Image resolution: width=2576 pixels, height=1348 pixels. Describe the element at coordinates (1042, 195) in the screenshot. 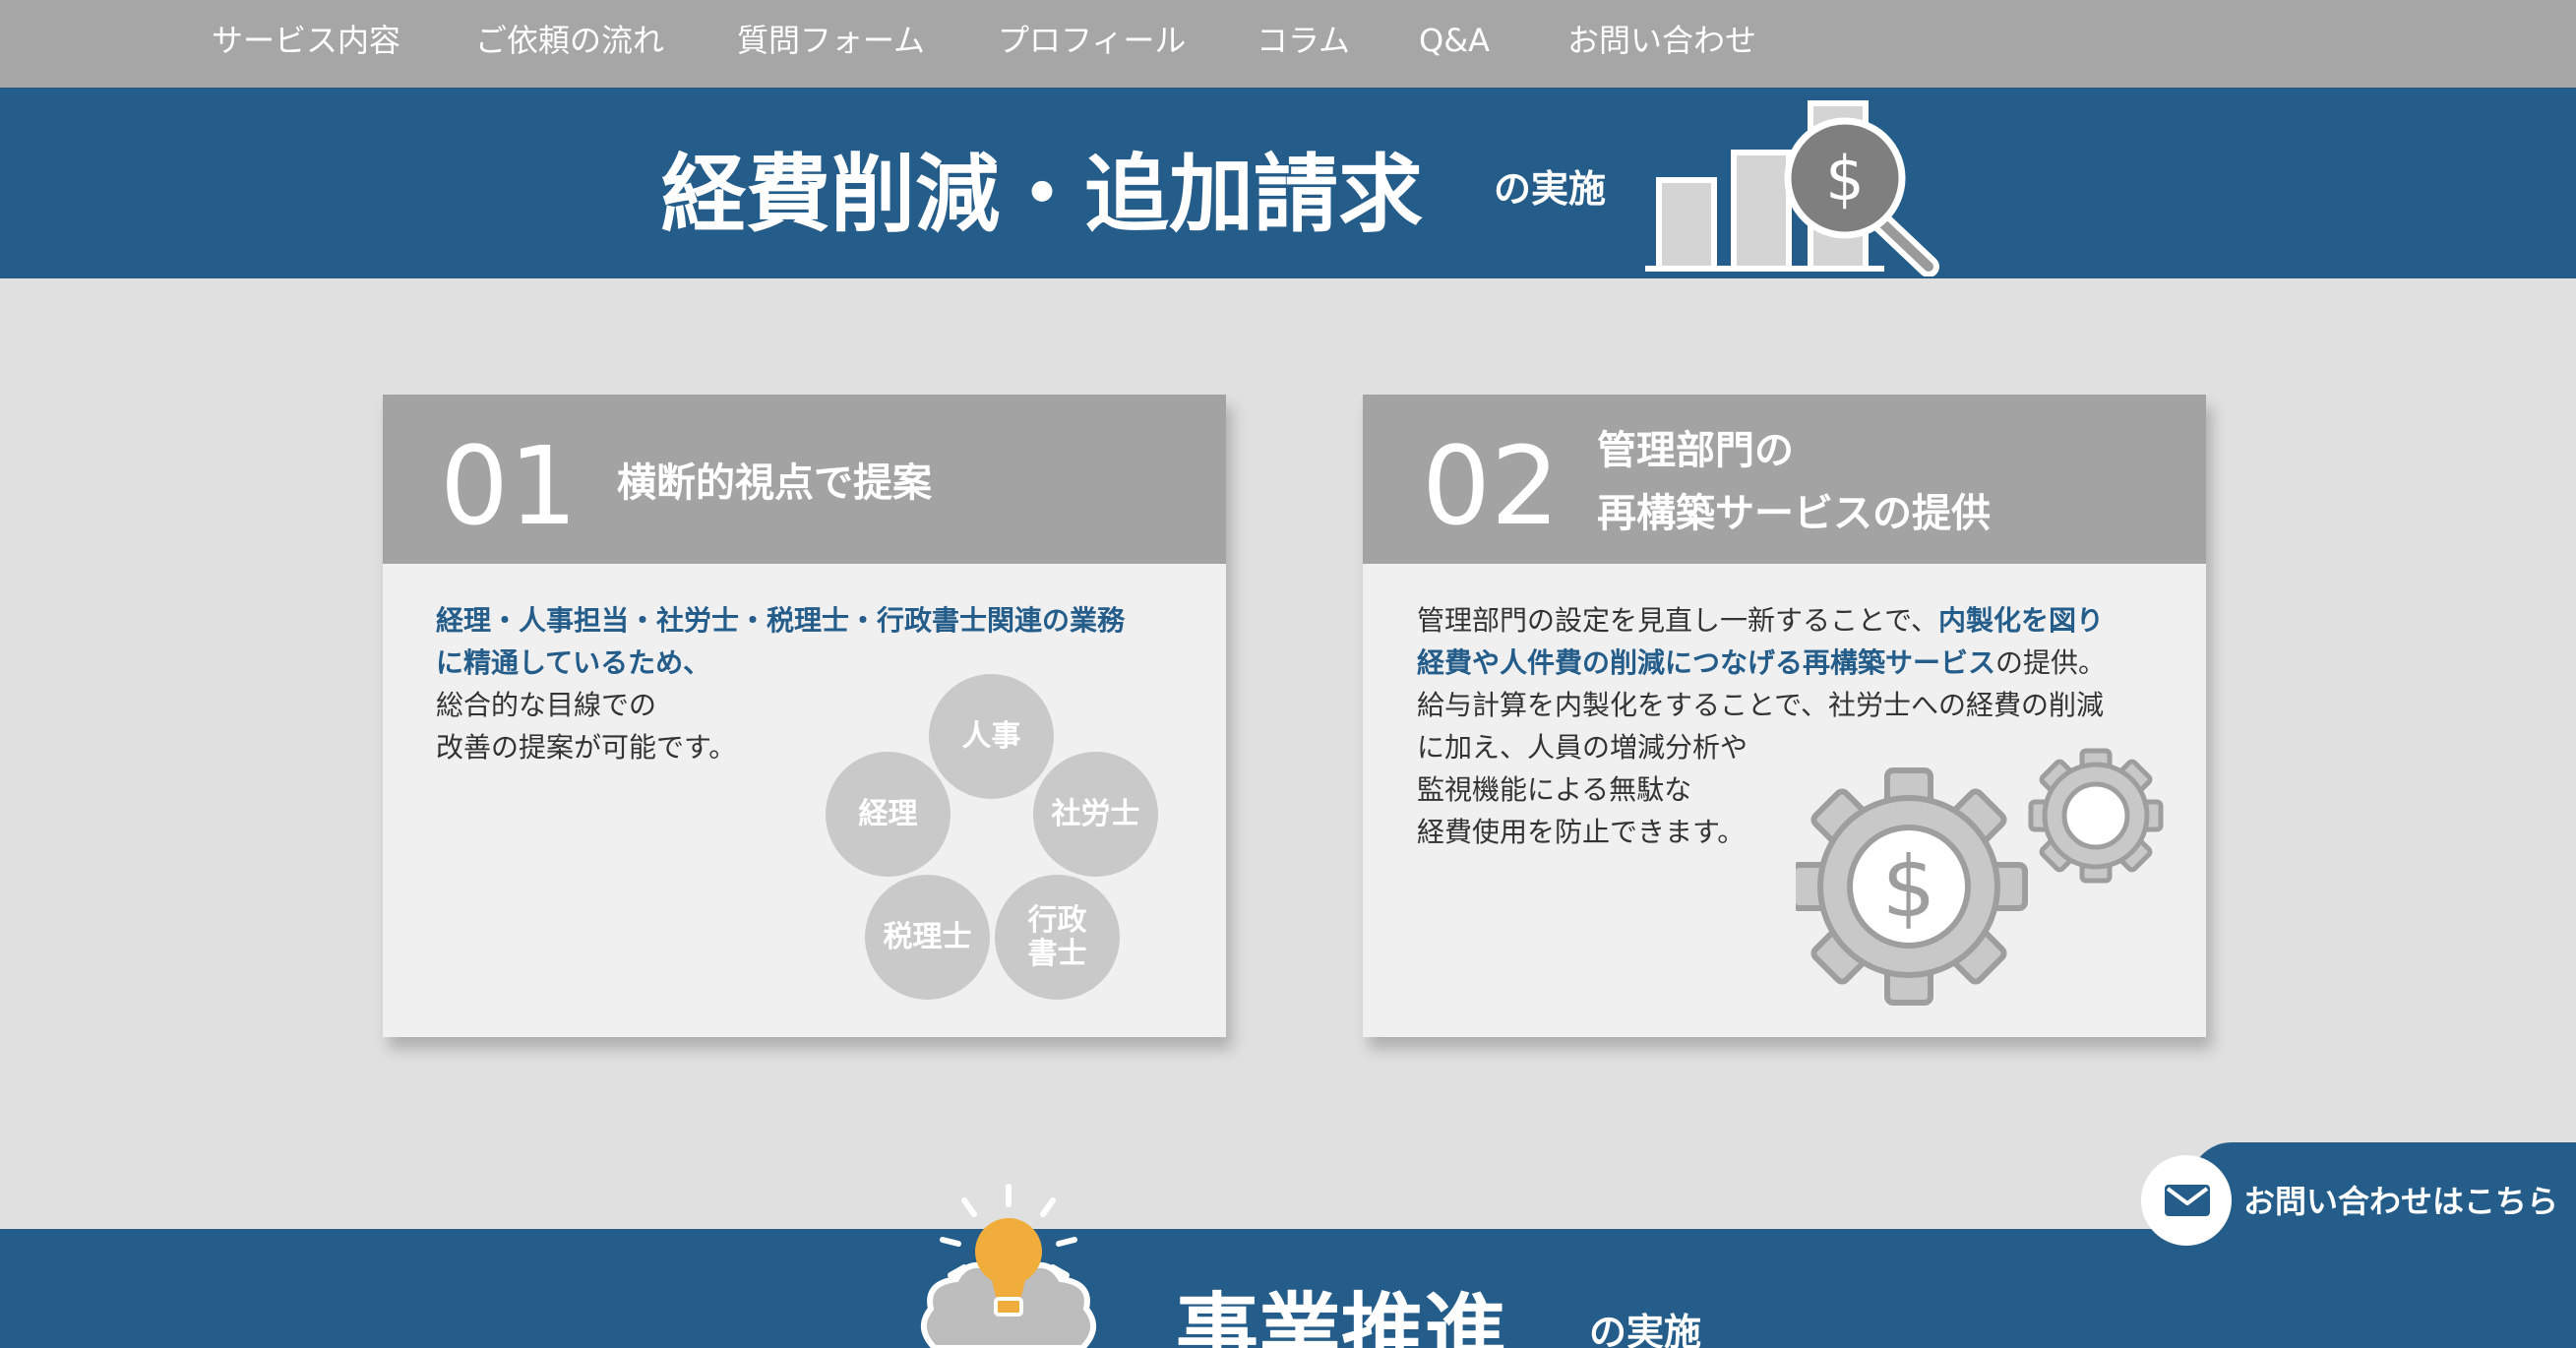

I see `section-title: 経費削減・追加請求` at that location.